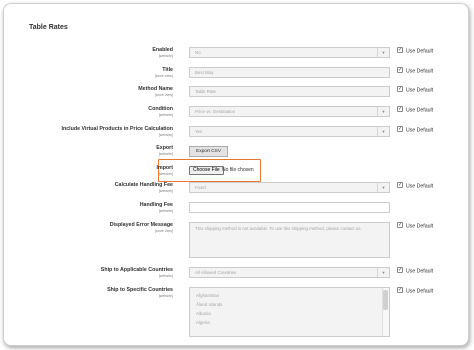 The image size is (474, 350). What do you see at coordinates (206, 170) in the screenshot?
I see `choose-file-button: Choose File` at bounding box center [206, 170].